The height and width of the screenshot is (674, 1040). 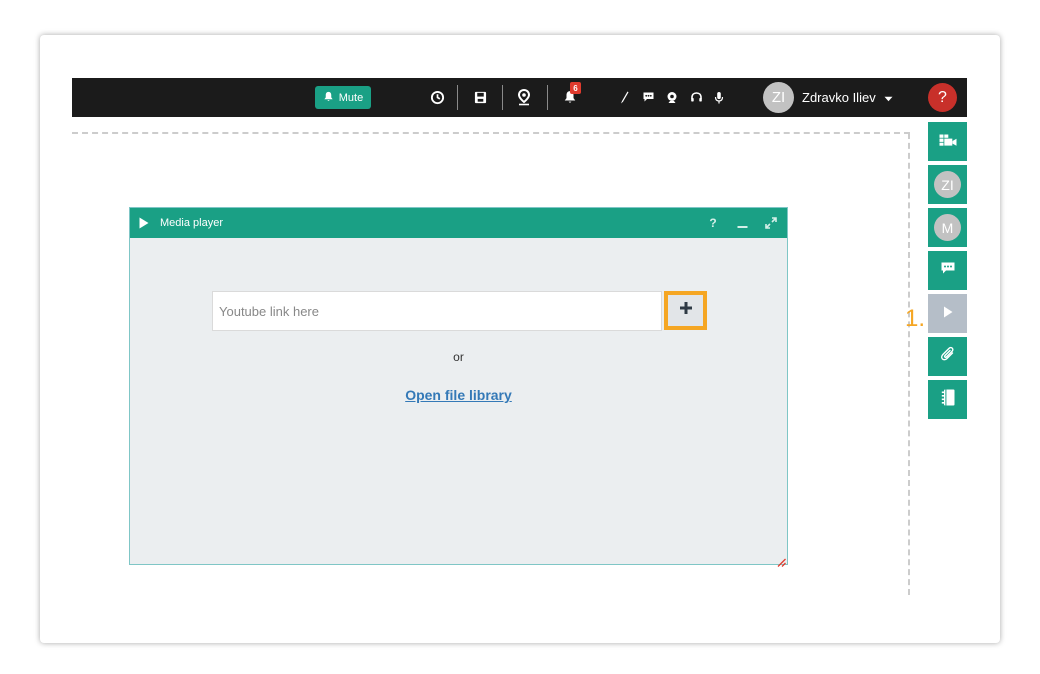 I want to click on sidebar-item-attachments, so click(x=947, y=356).